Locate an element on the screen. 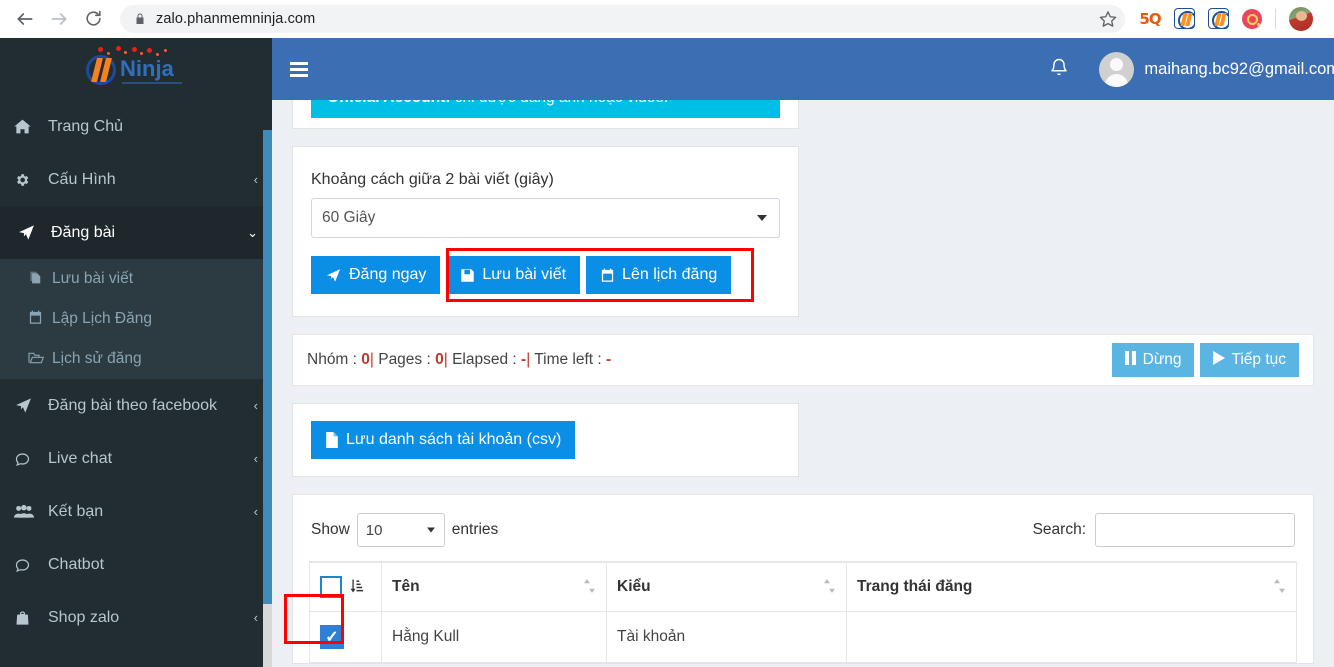 This screenshot has height=667, width=1334. save-post-button: Lưu bài viết is located at coordinates (513, 275).